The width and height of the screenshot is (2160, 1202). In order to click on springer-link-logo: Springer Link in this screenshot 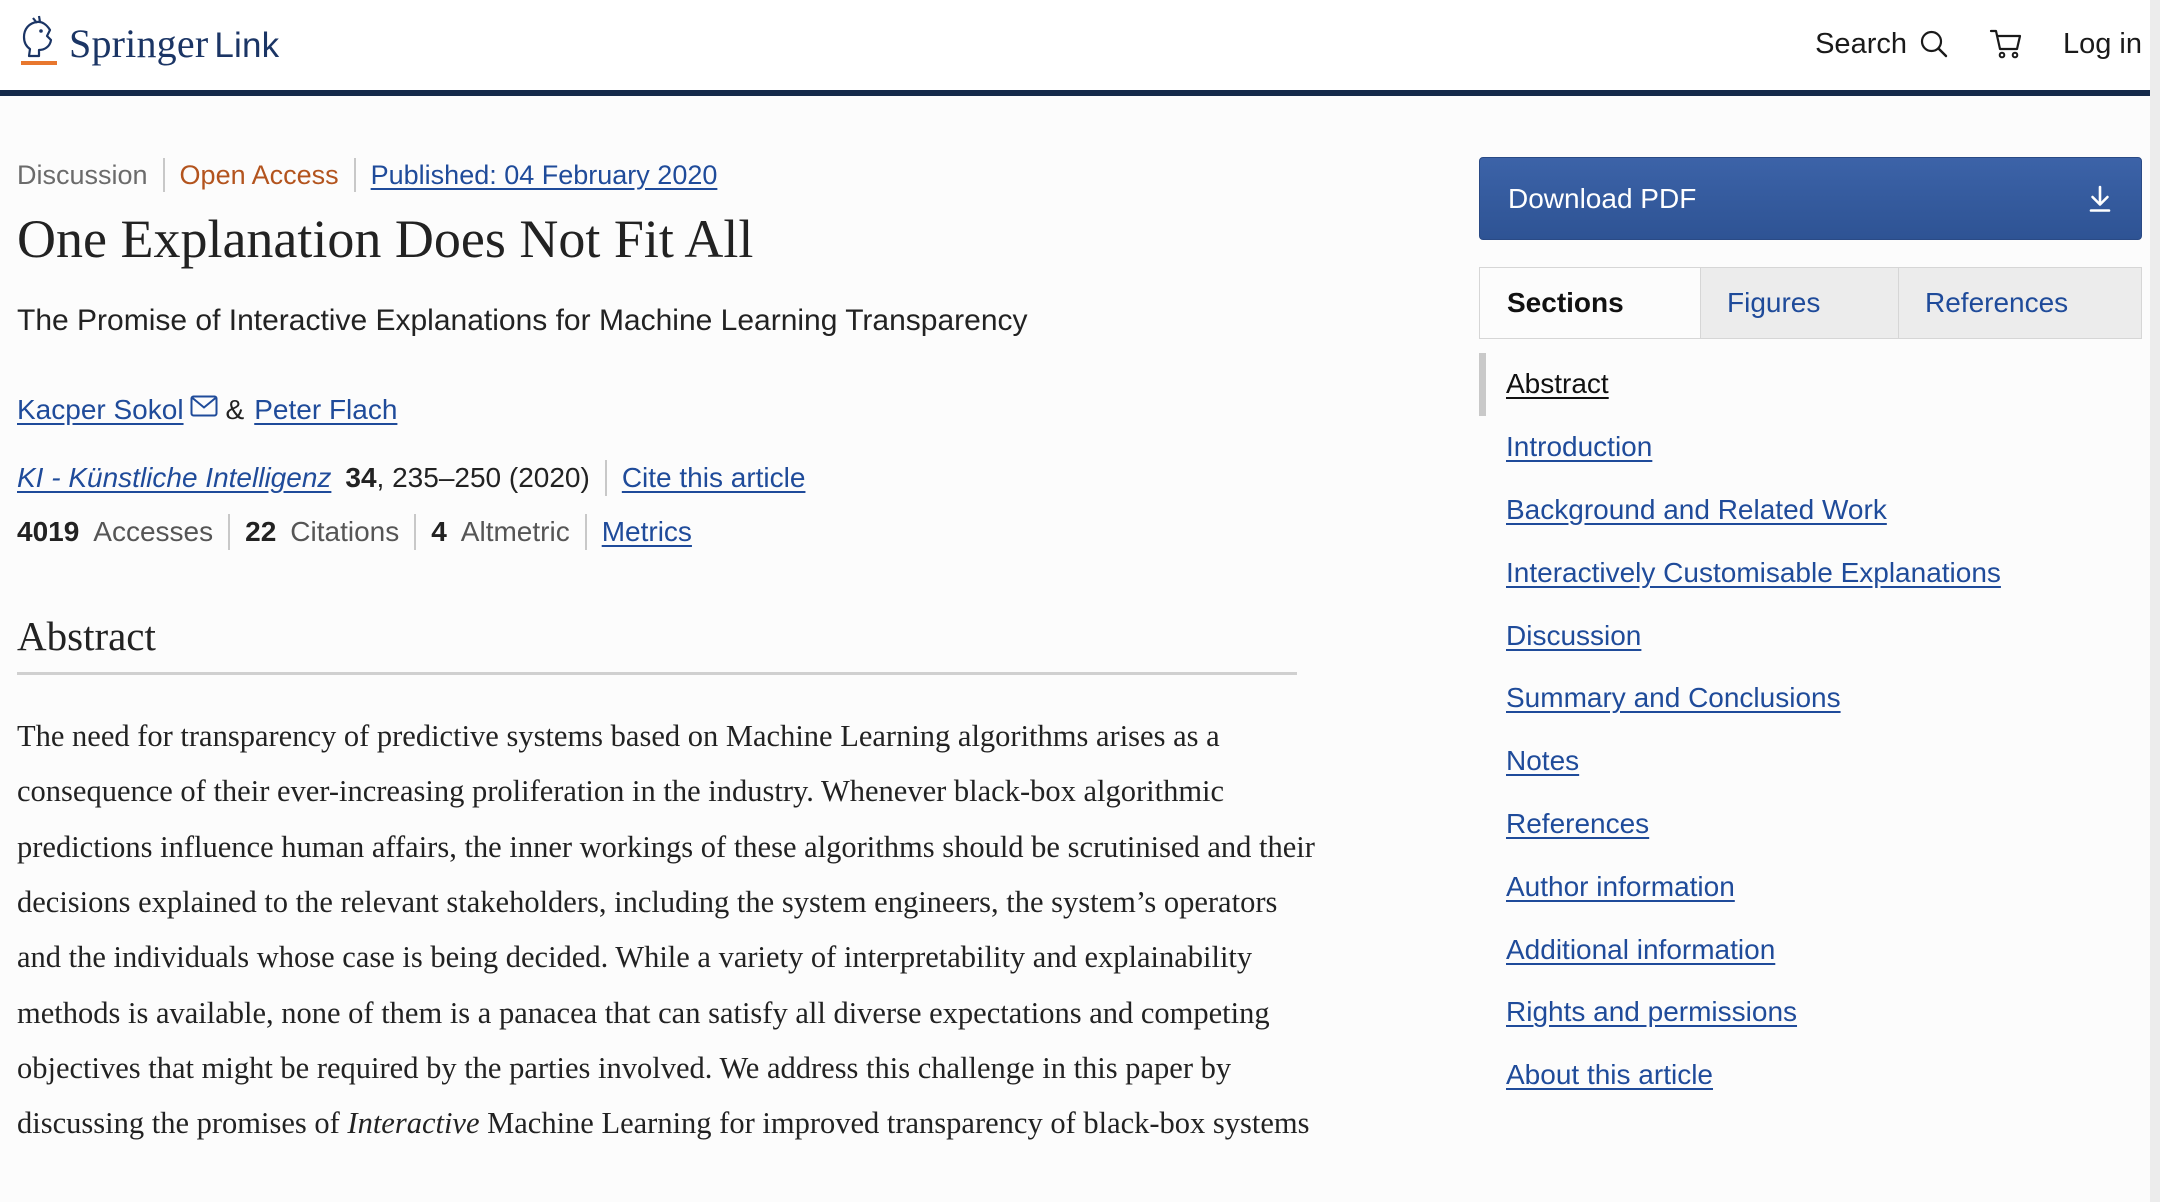, I will do `click(148, 43)`.